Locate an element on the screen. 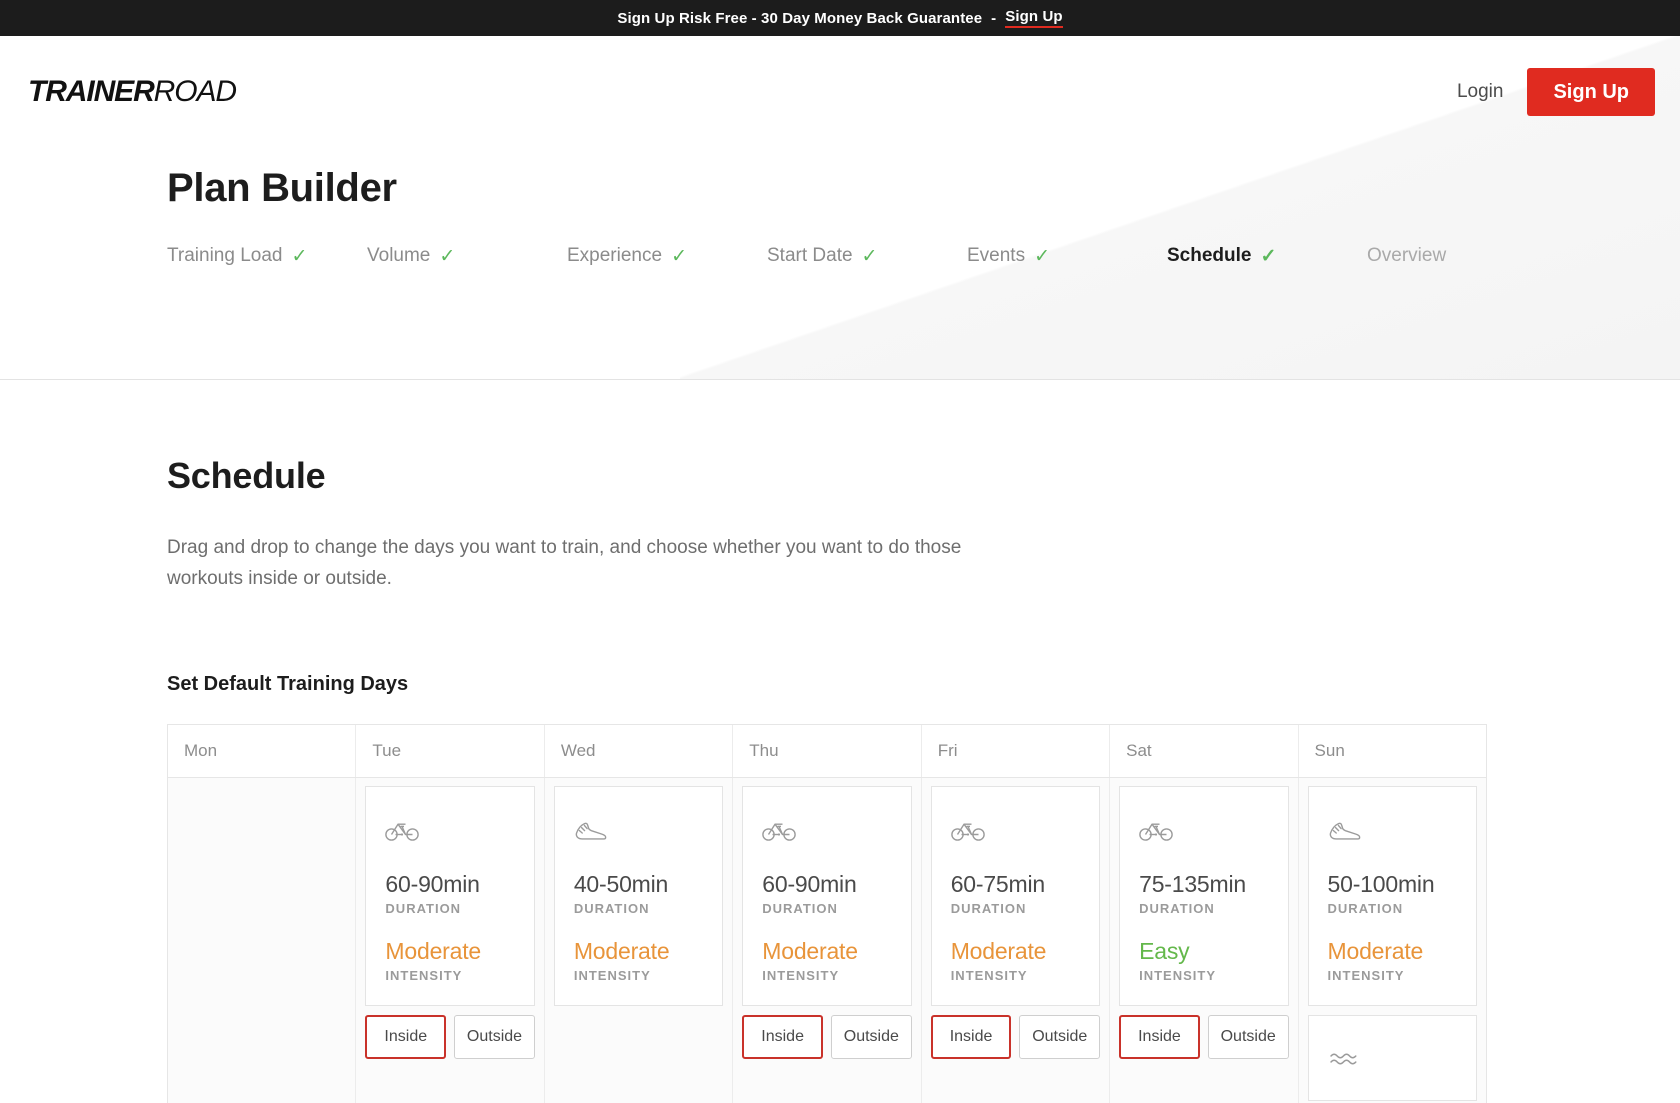  calendar-day-header-sat: Sat is located at coordinates (1203, 750).